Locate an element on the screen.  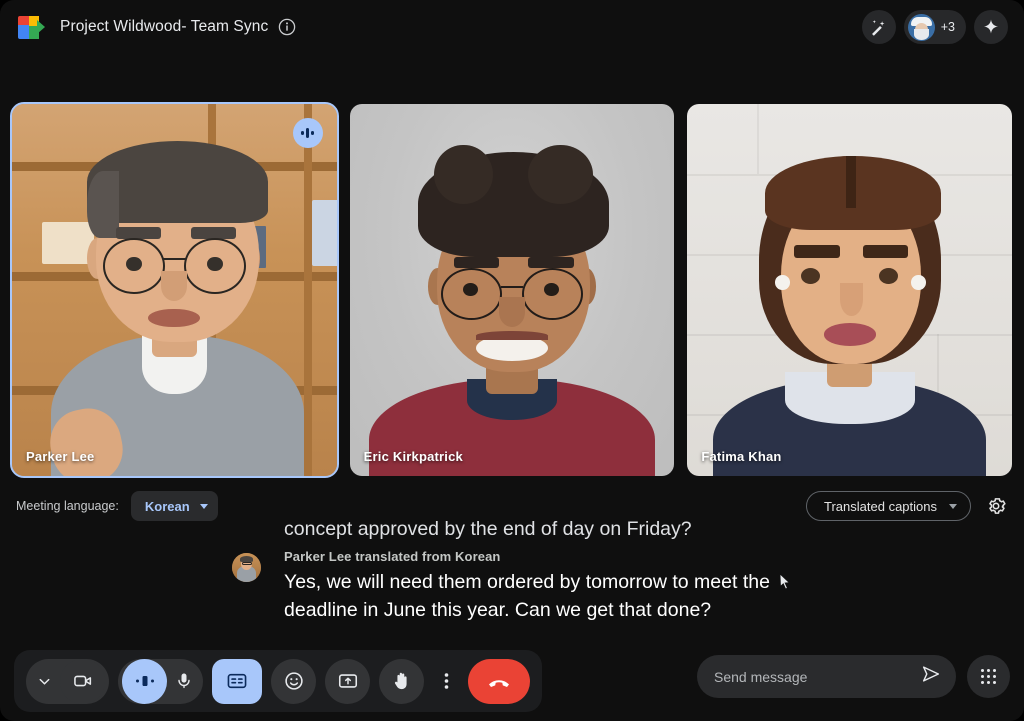
gemini-button is located at coordinates (991, 27).